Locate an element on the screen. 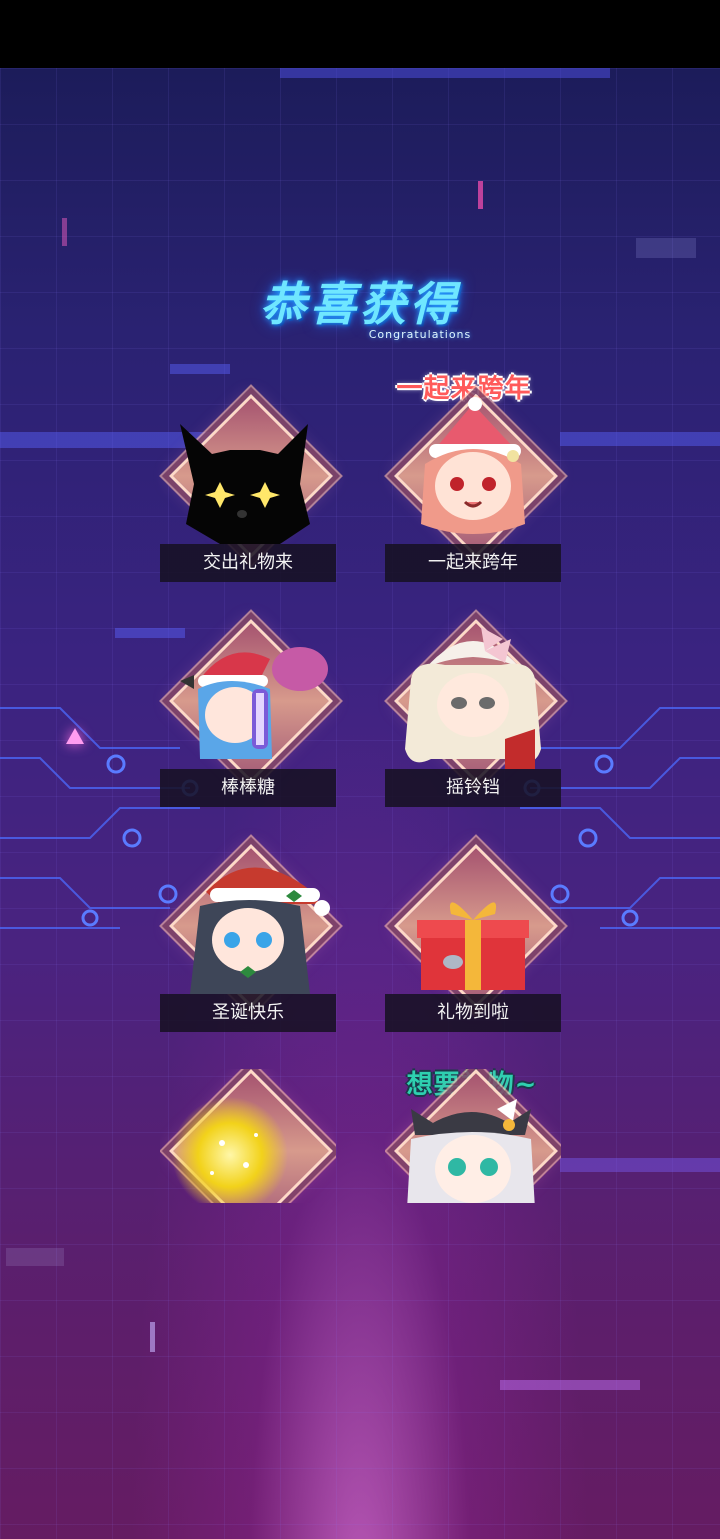 This screenshot has height=1539, width=720. title-subtitle: Congratulations is located at coordinates (420, 334).